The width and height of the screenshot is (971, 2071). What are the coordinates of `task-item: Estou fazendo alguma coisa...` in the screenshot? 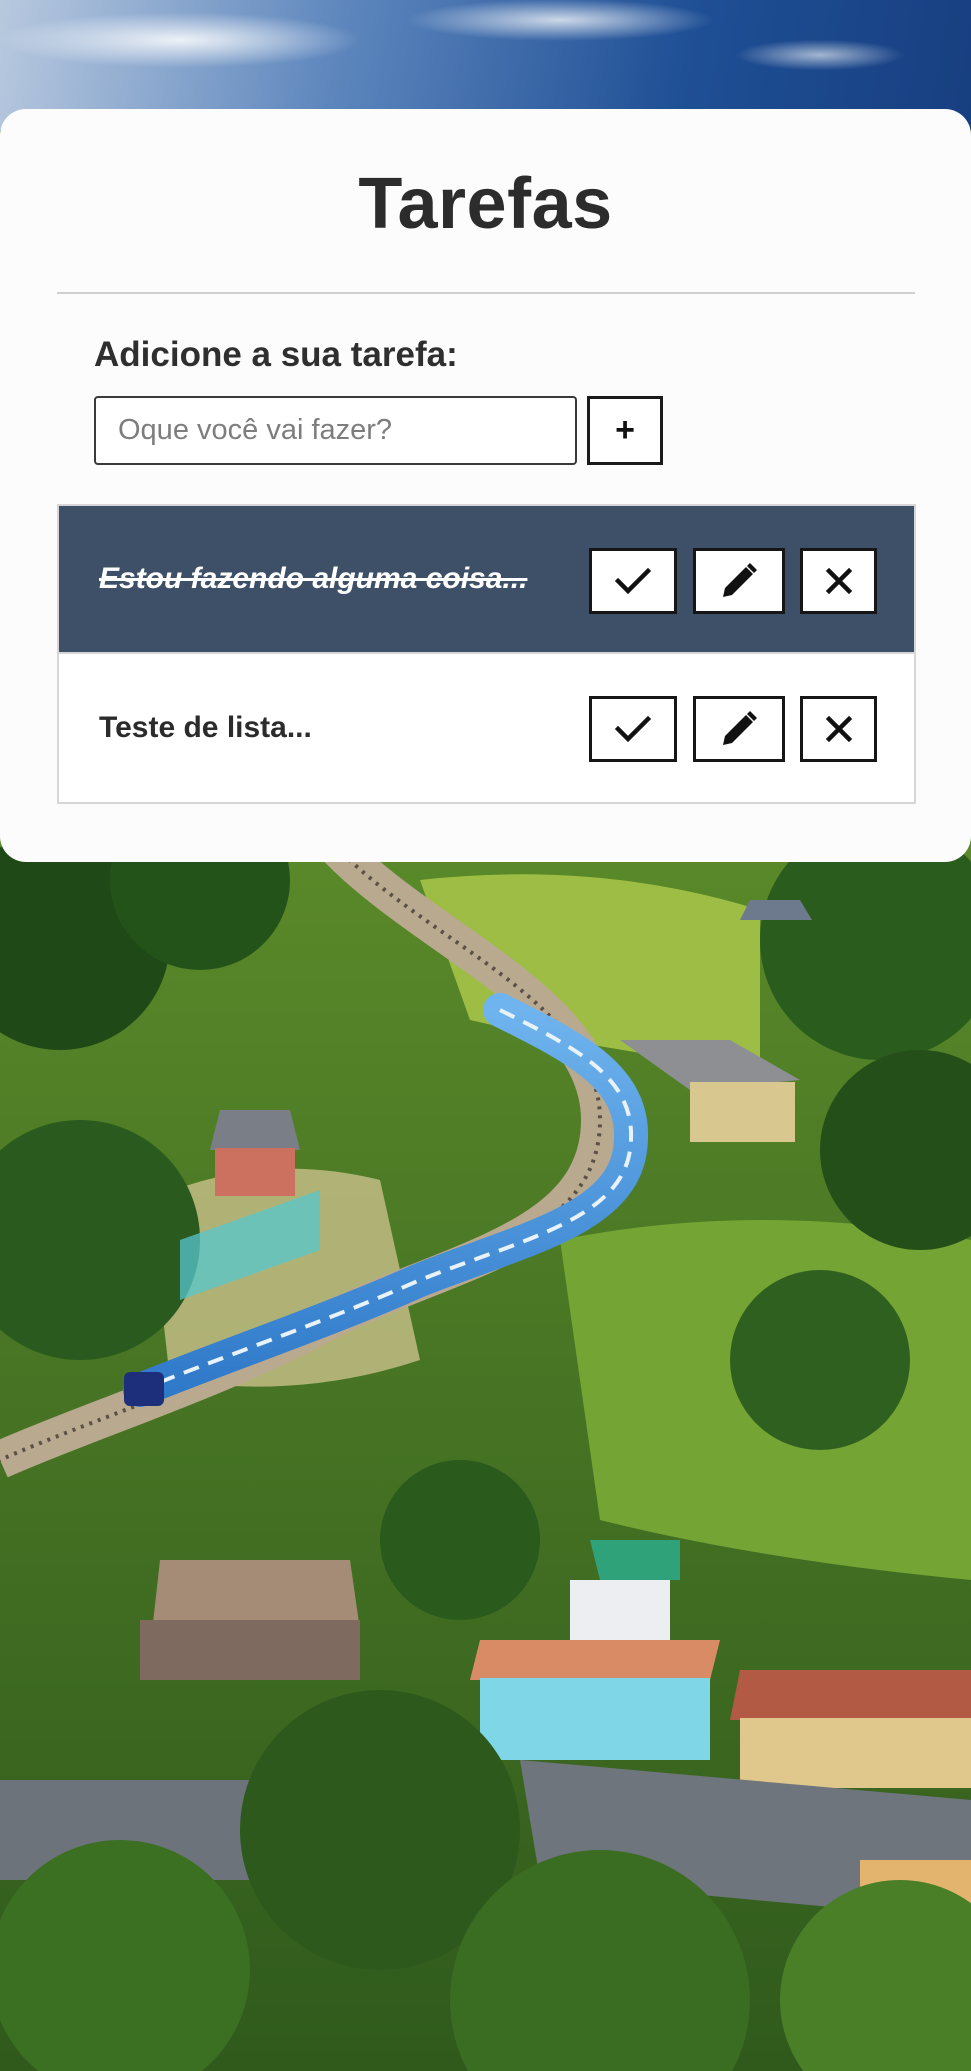 It's located at (486, 580).